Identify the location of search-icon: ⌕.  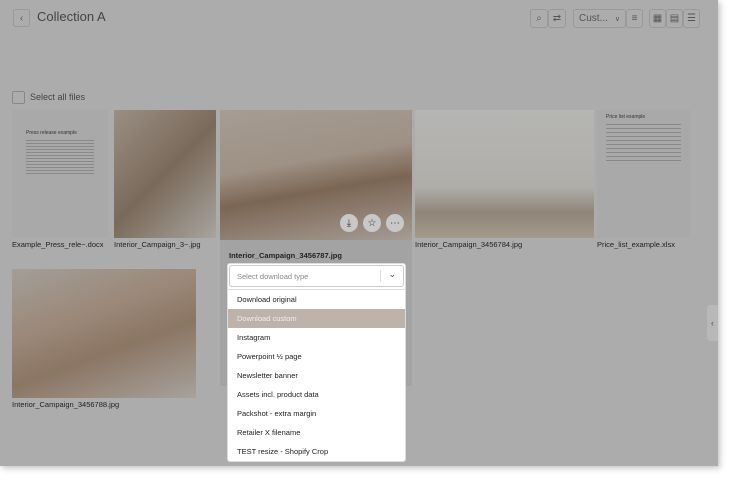
(539, 18).